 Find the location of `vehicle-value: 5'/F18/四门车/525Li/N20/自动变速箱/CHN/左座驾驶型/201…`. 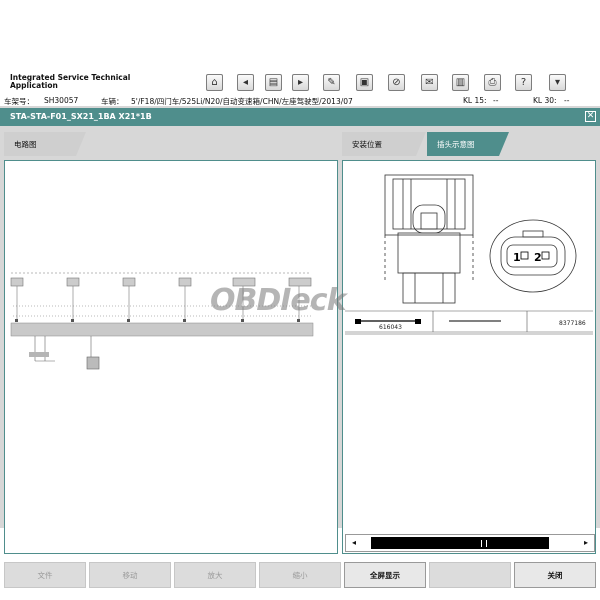

vehicle-value: 5'/F18/四门车/525Li/N20/自动变速箱/CHN/左座驾驶型/201… is located at coordinates (242, 101).